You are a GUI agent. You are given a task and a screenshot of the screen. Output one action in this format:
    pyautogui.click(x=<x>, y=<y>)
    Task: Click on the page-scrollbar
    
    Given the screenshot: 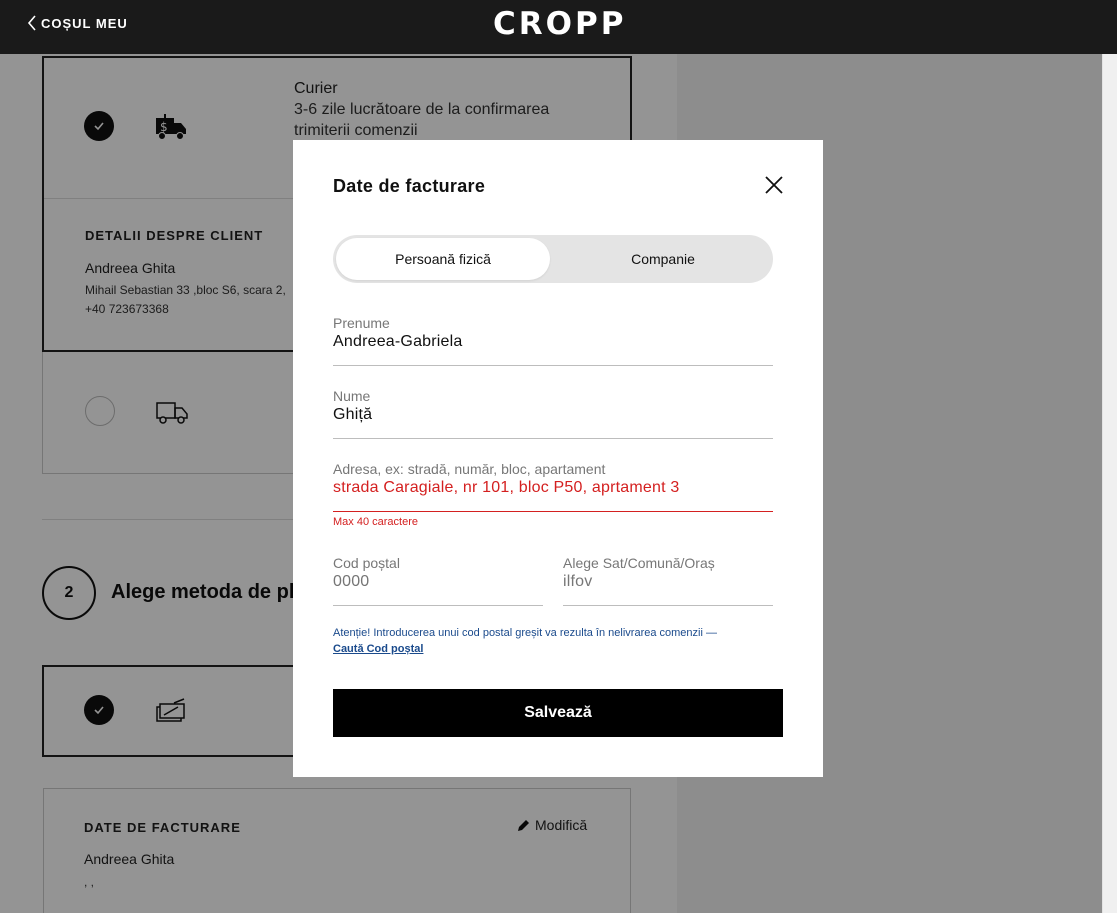 What is the action you would take?
    pyautogui.click(x=1109, y=483)
    